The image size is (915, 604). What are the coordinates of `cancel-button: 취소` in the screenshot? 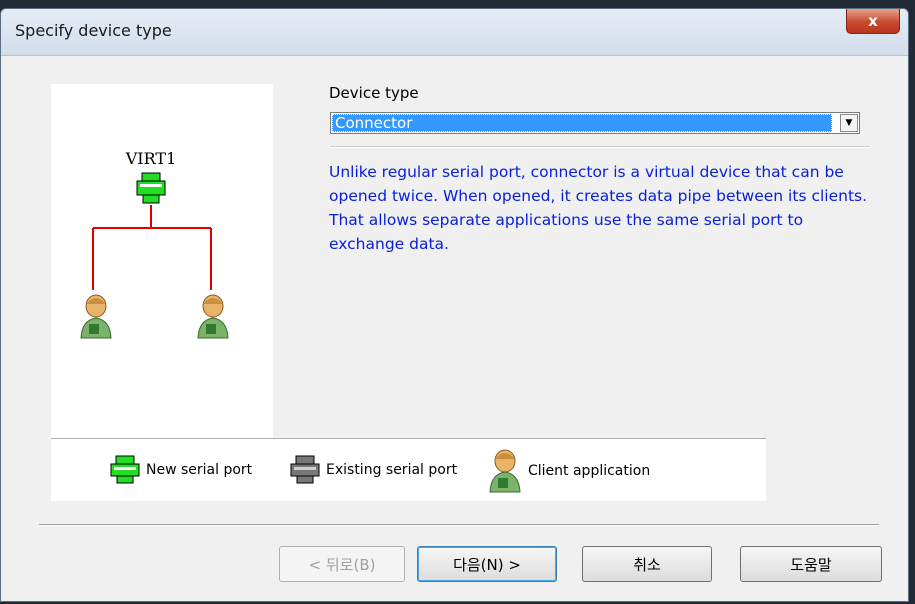 It's located at (647, 564).